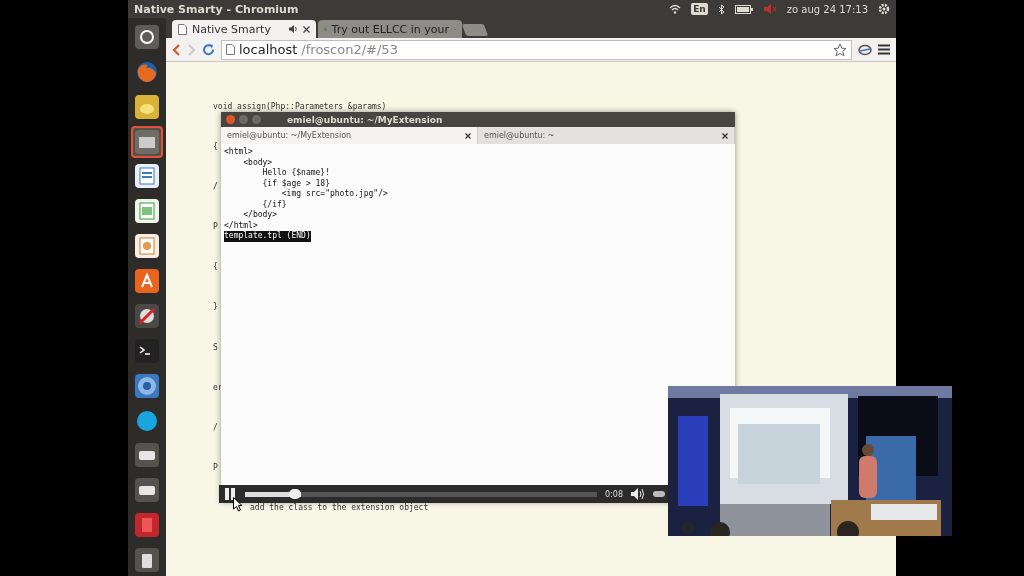 This screenshot has width=1024, height=576. What do you see at coordinates (147, 36) in the screenshot?
I see `ubuntu-icon` at bounding box center [147, 36].